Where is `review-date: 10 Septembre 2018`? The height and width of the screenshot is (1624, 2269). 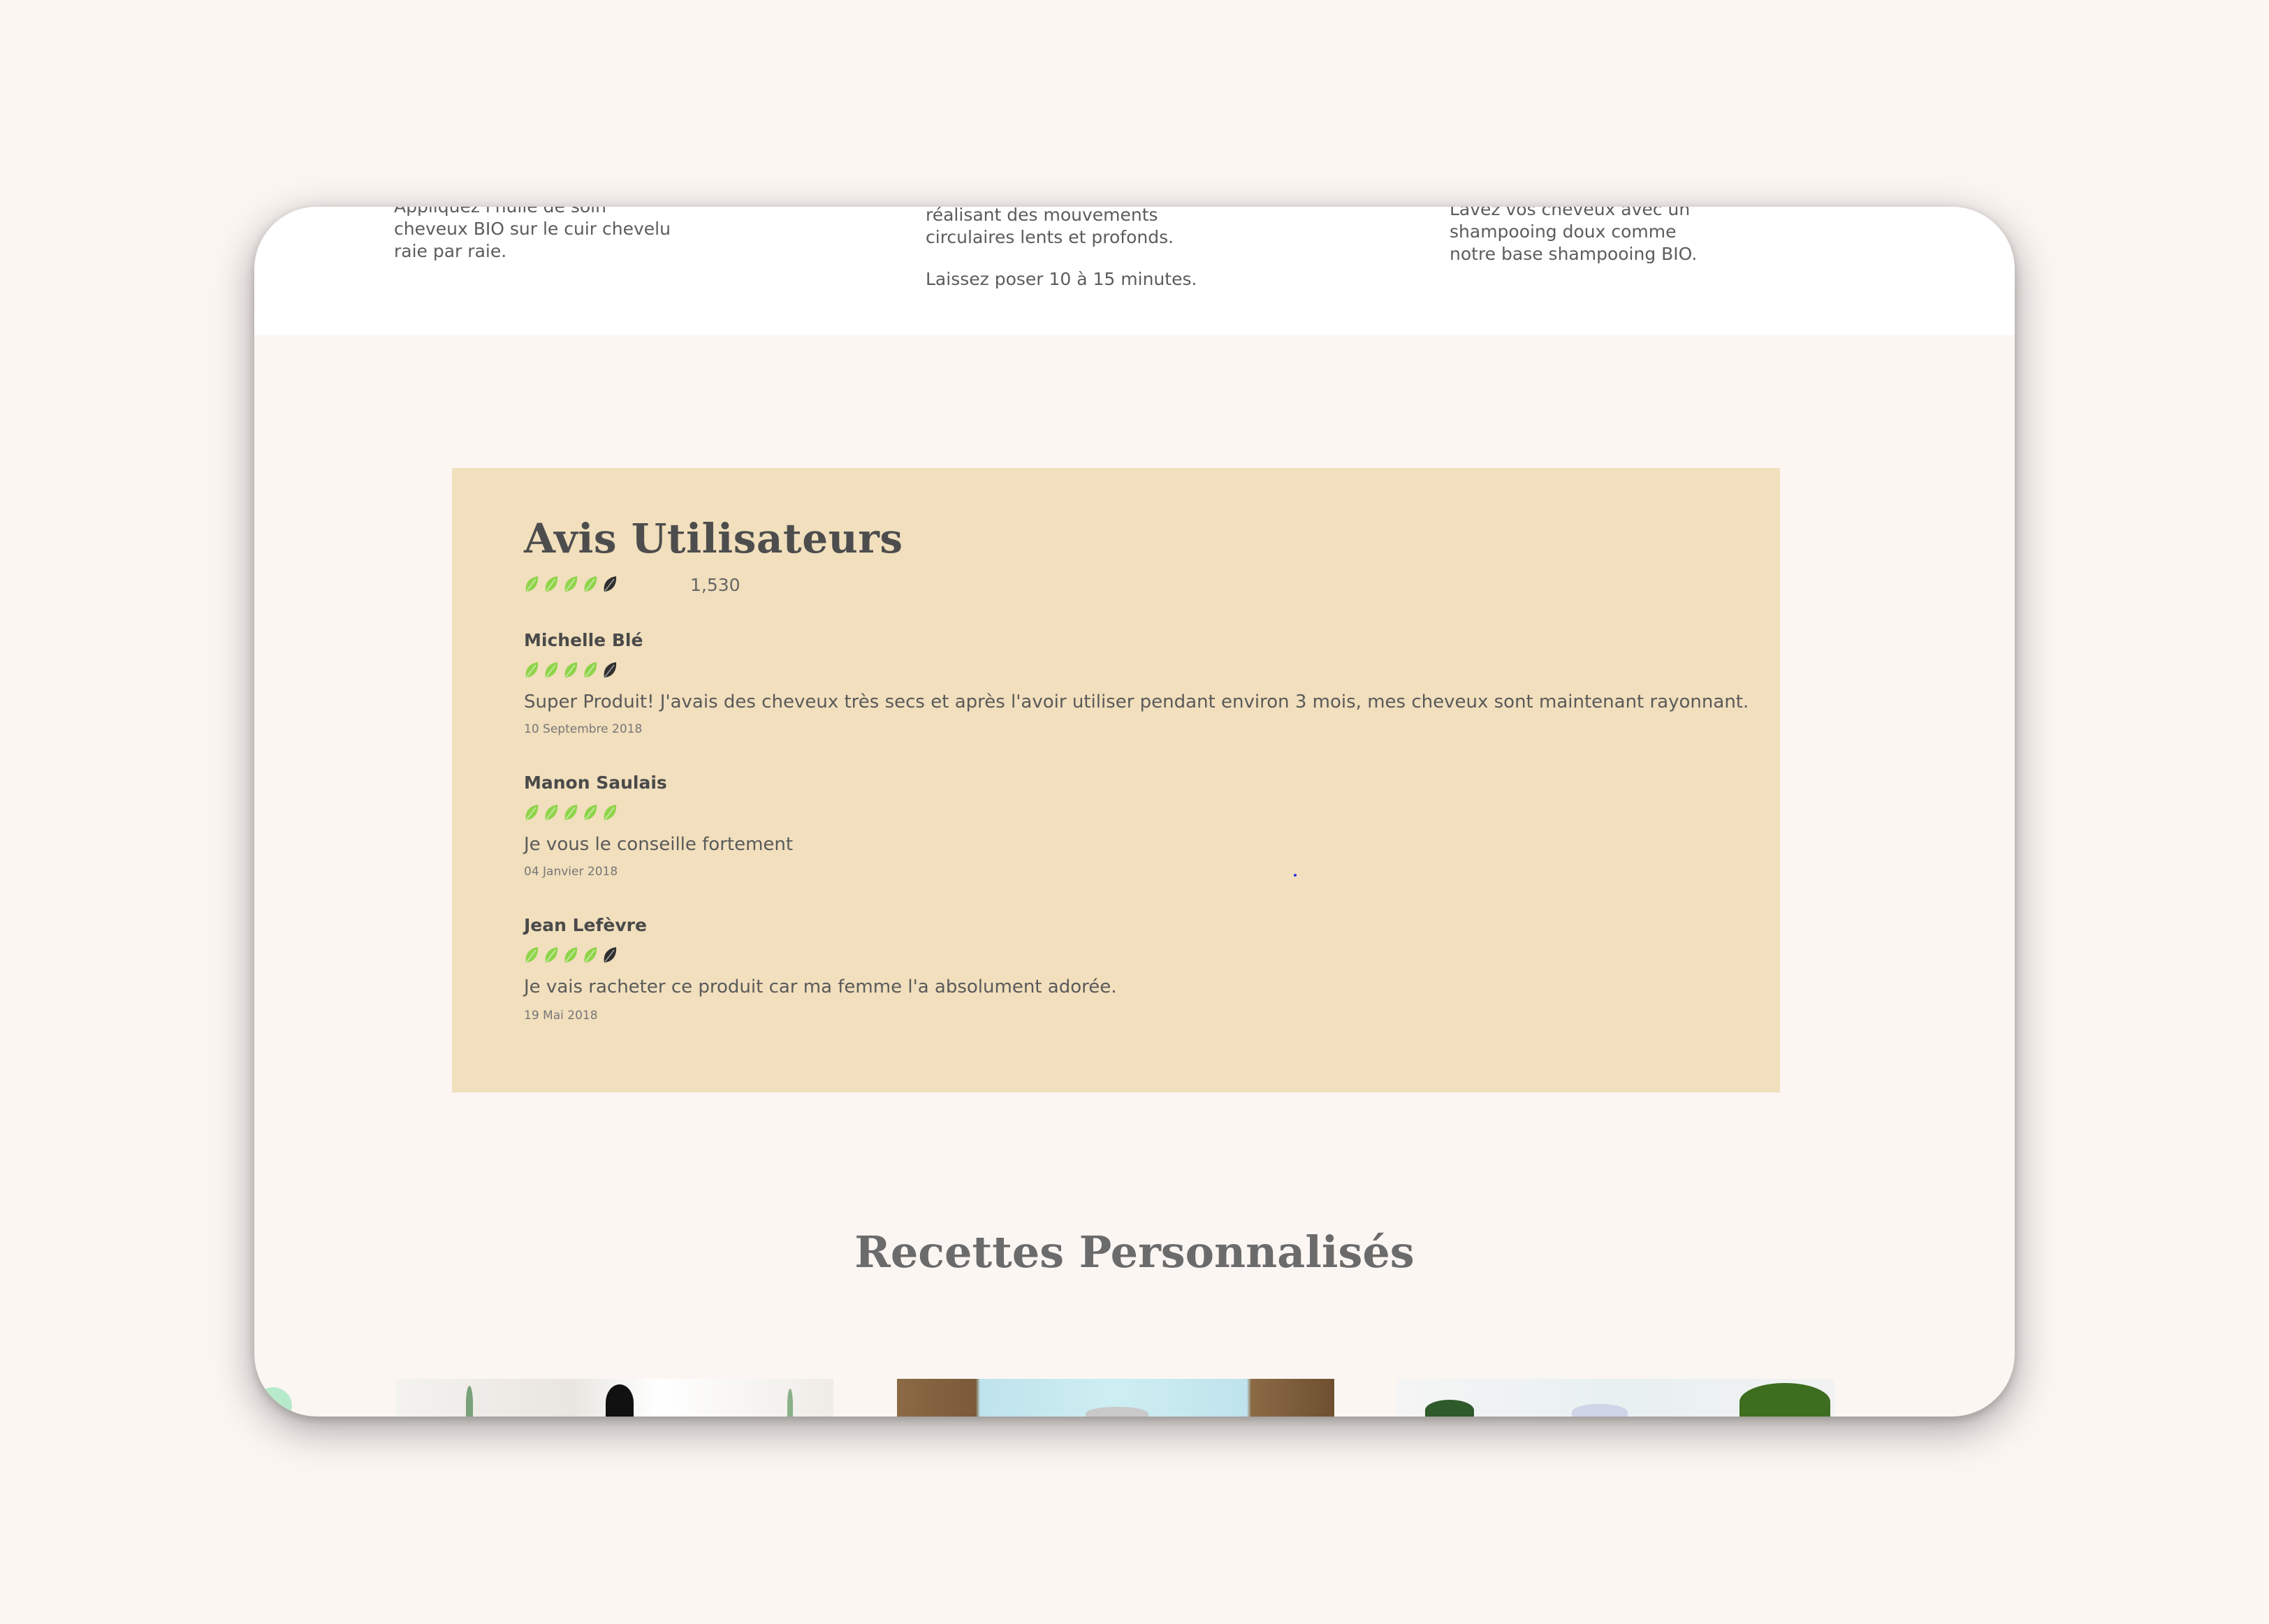
review-date: 10 Septembre 2018 is located at coordinates (583, 729).